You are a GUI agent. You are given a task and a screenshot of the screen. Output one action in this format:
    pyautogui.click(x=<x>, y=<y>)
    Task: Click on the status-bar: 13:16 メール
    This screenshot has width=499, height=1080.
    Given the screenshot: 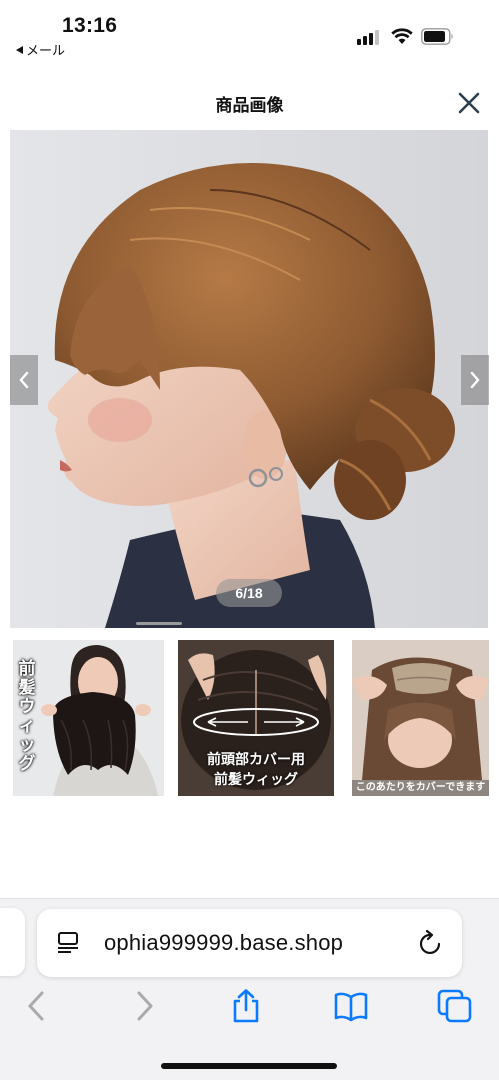 What is the action you would take?
    pyautogui.click(x=249, y=31)
    